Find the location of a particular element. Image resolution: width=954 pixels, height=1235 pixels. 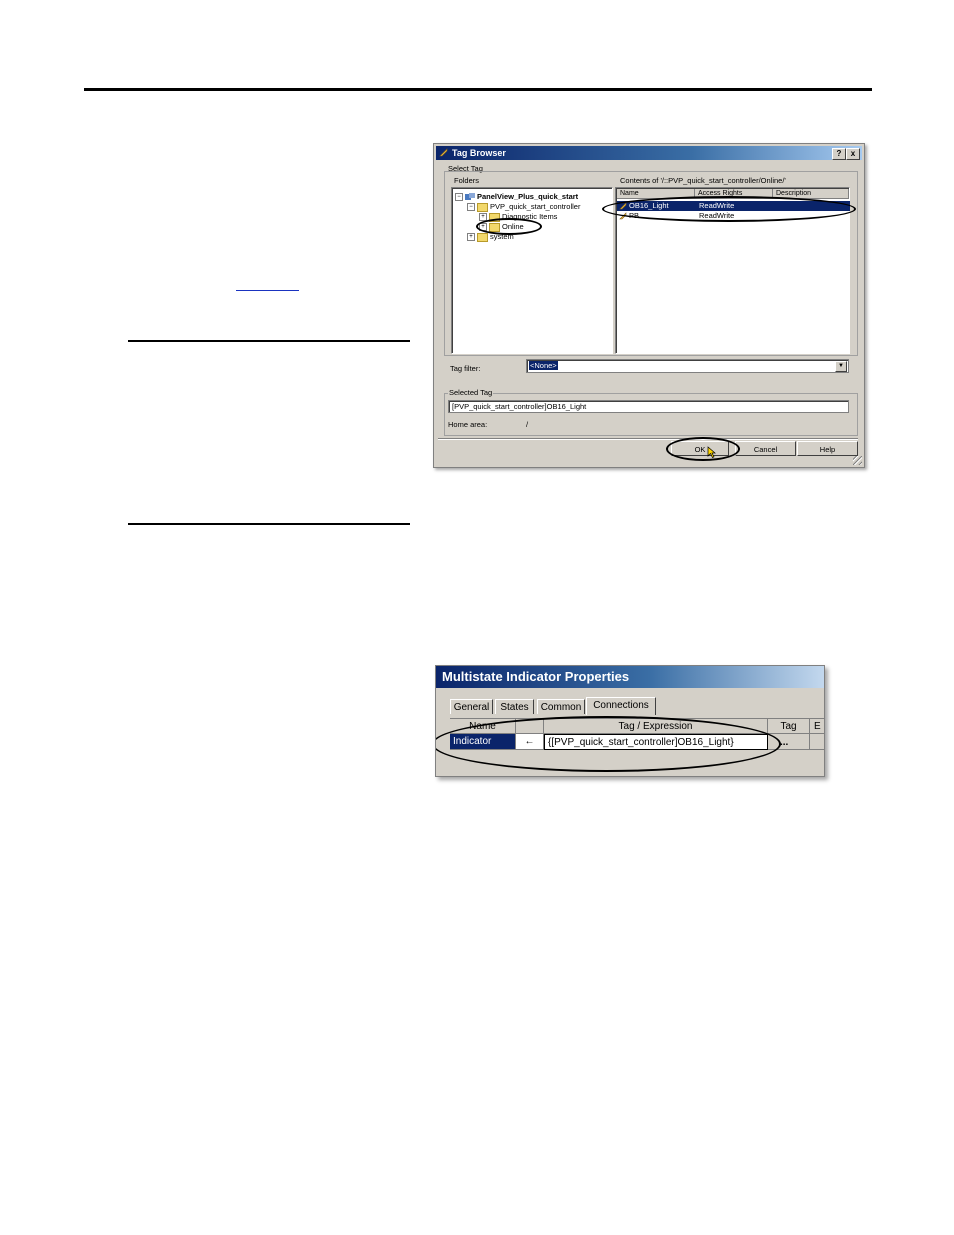

expand-icon: + is located at coordinates (471, 237).